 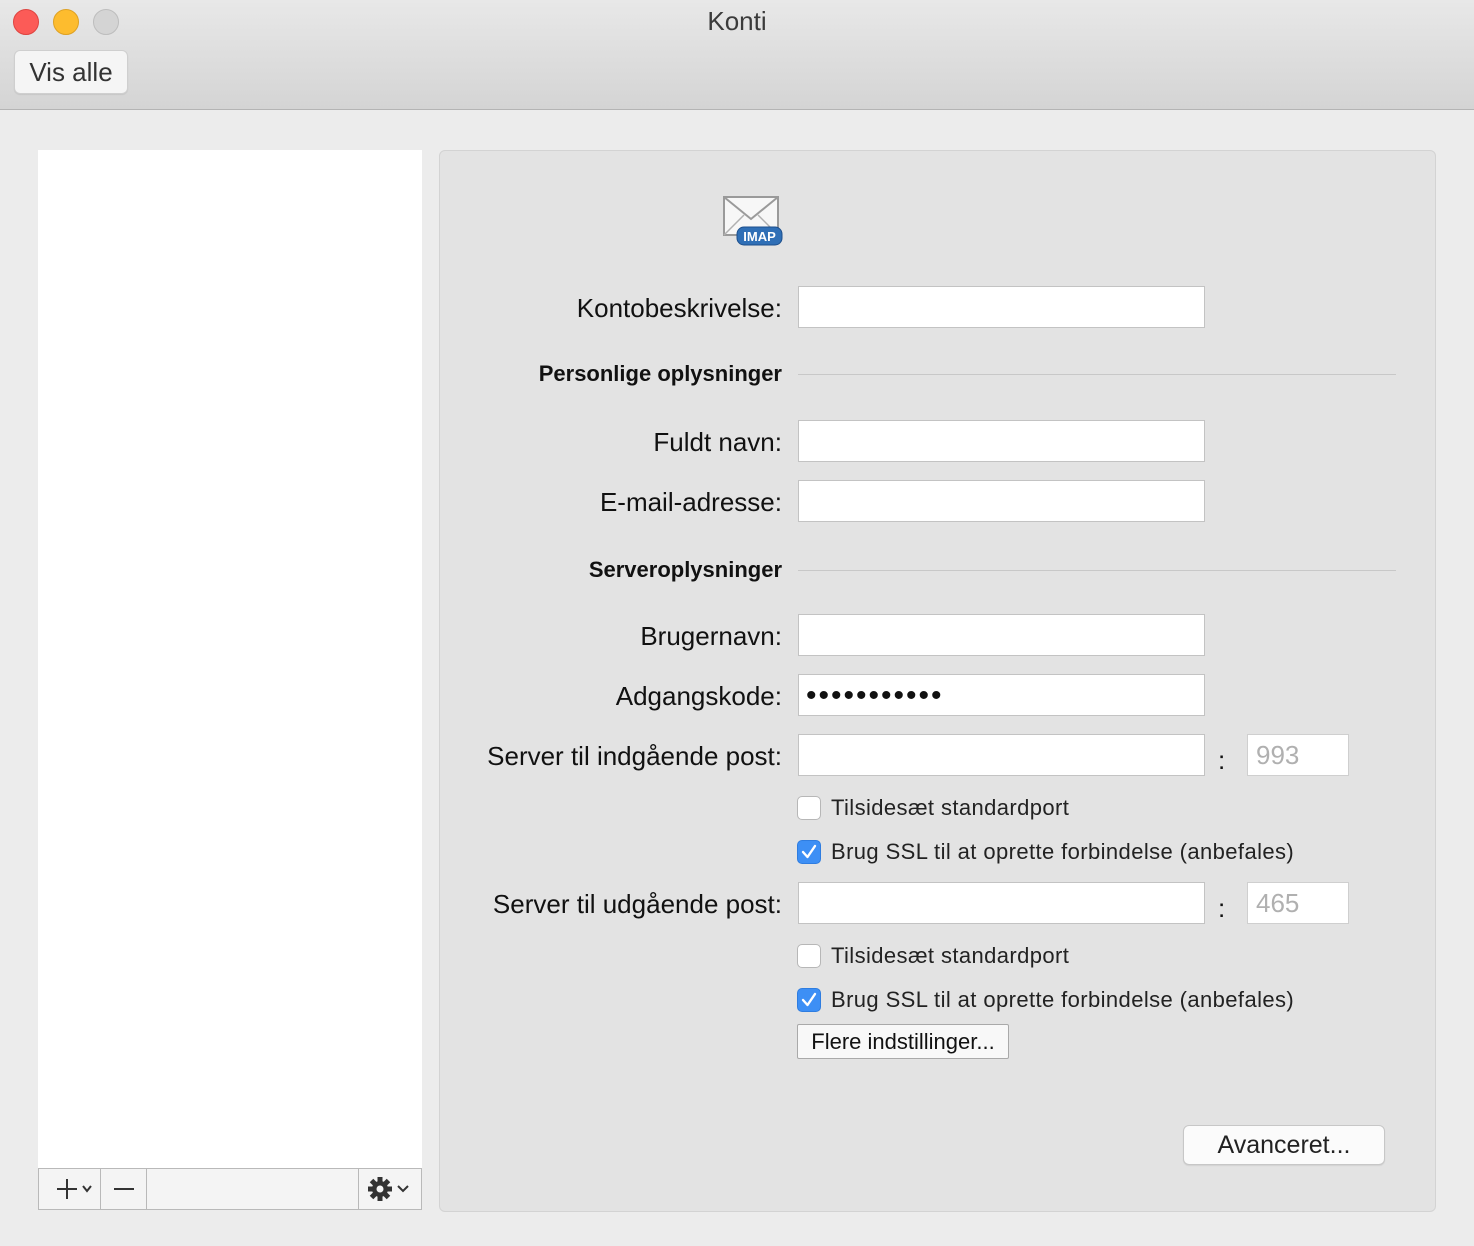 I want to click on server-info-divider, so click(x=1097, y=570).